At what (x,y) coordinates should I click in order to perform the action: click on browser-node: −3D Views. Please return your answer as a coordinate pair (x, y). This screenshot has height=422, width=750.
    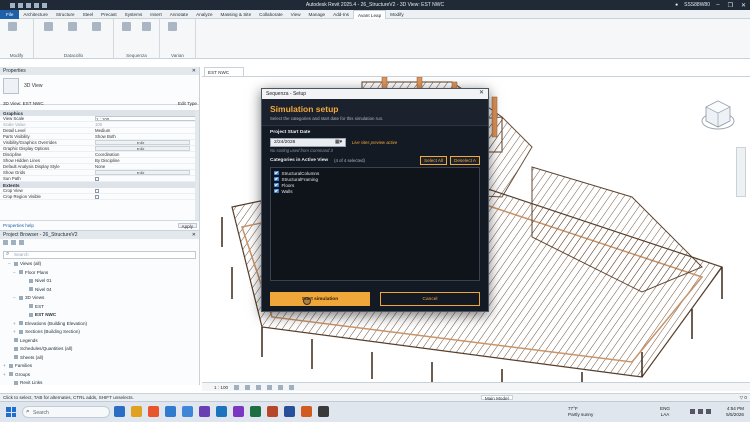
    Looking at the image, I should click on (99, 299).